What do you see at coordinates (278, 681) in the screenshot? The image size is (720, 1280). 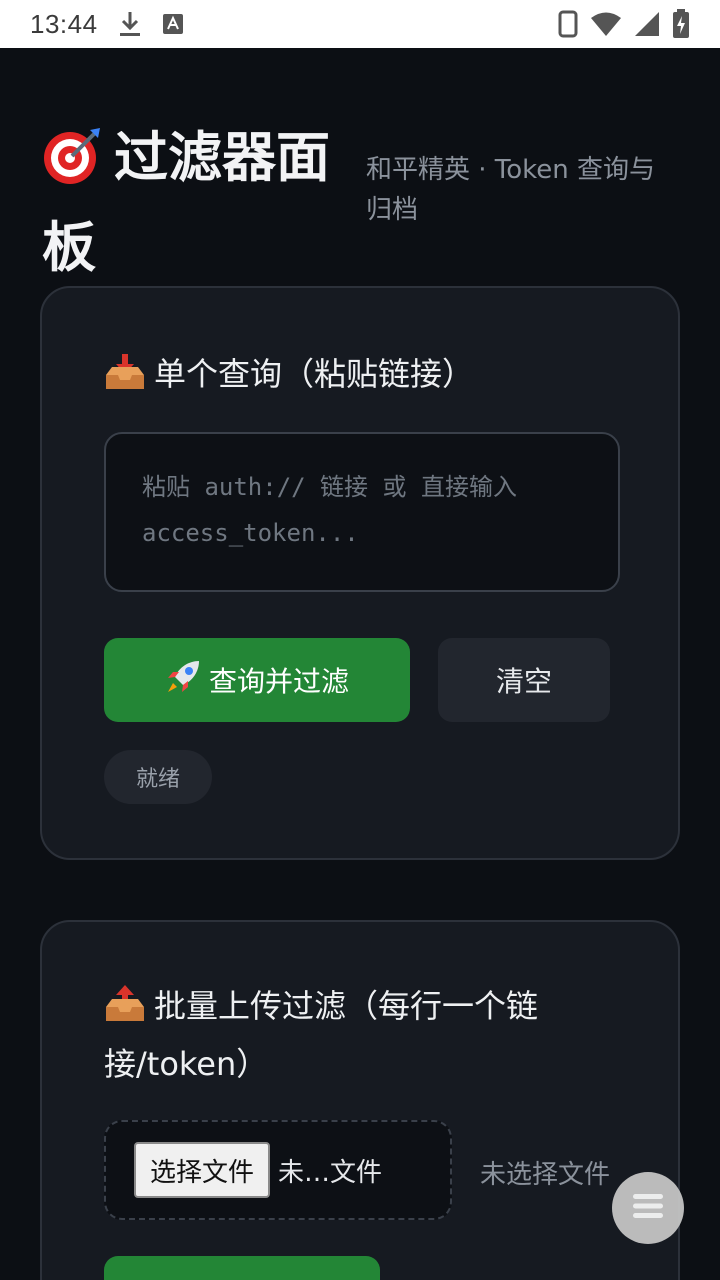 I see `query-filter-label: 查询并过滤` at bounding box center [278, 681].